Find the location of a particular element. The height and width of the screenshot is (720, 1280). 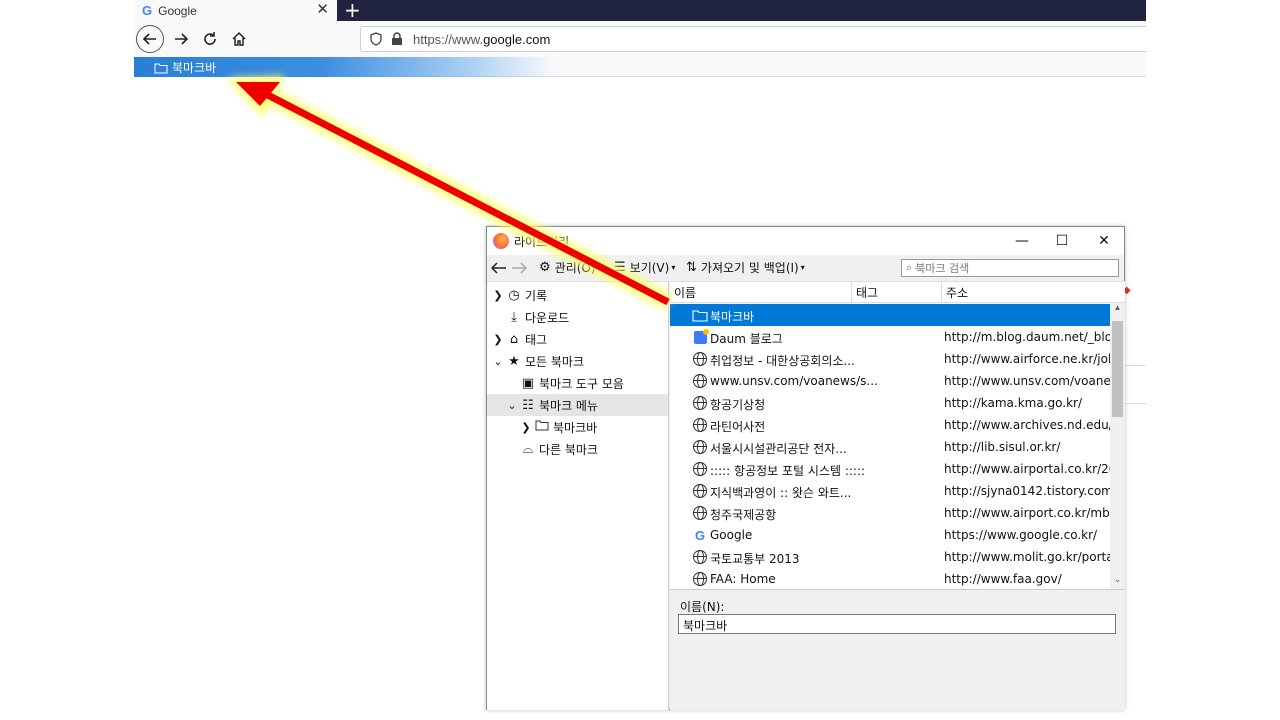

tree-label: 다운로드 is located at coordinates (547, 317).